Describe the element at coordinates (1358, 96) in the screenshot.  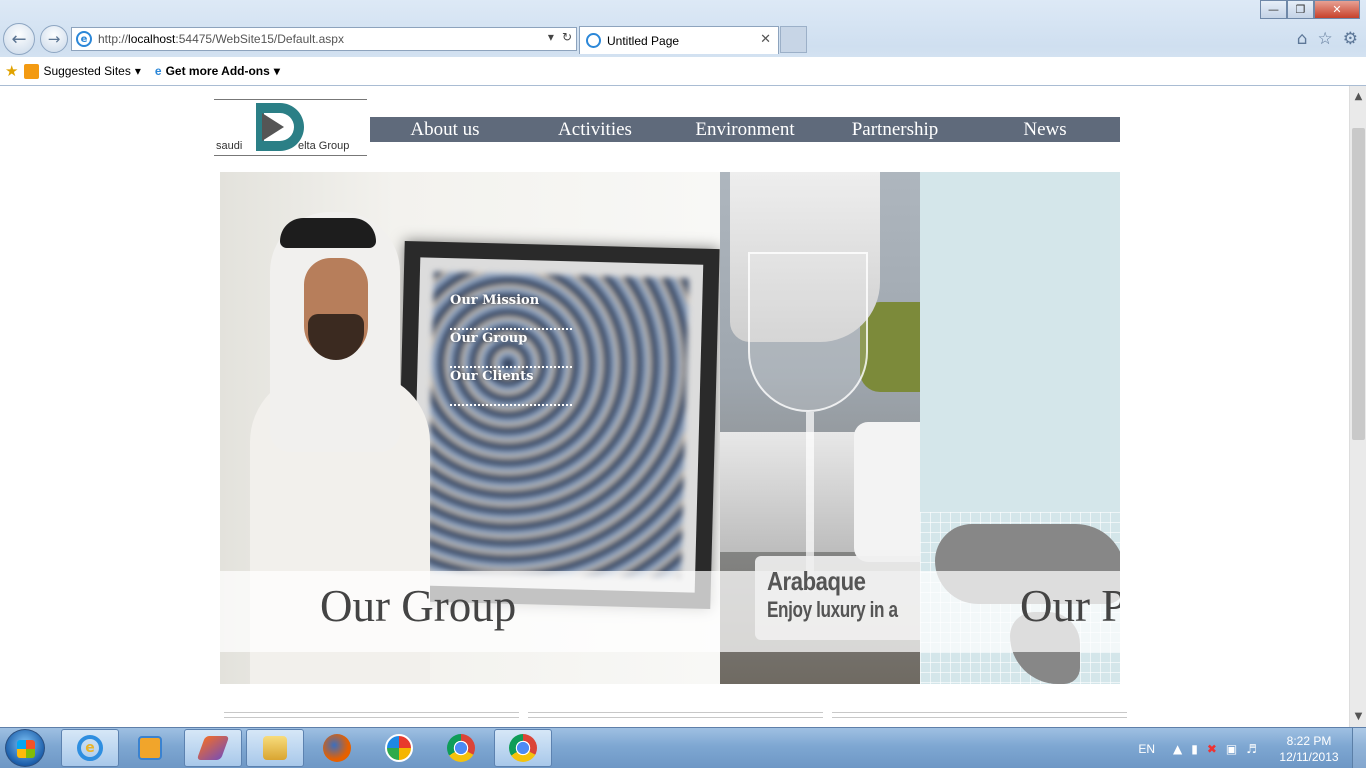
I see `scroll-up-icon: ▲` at that location.